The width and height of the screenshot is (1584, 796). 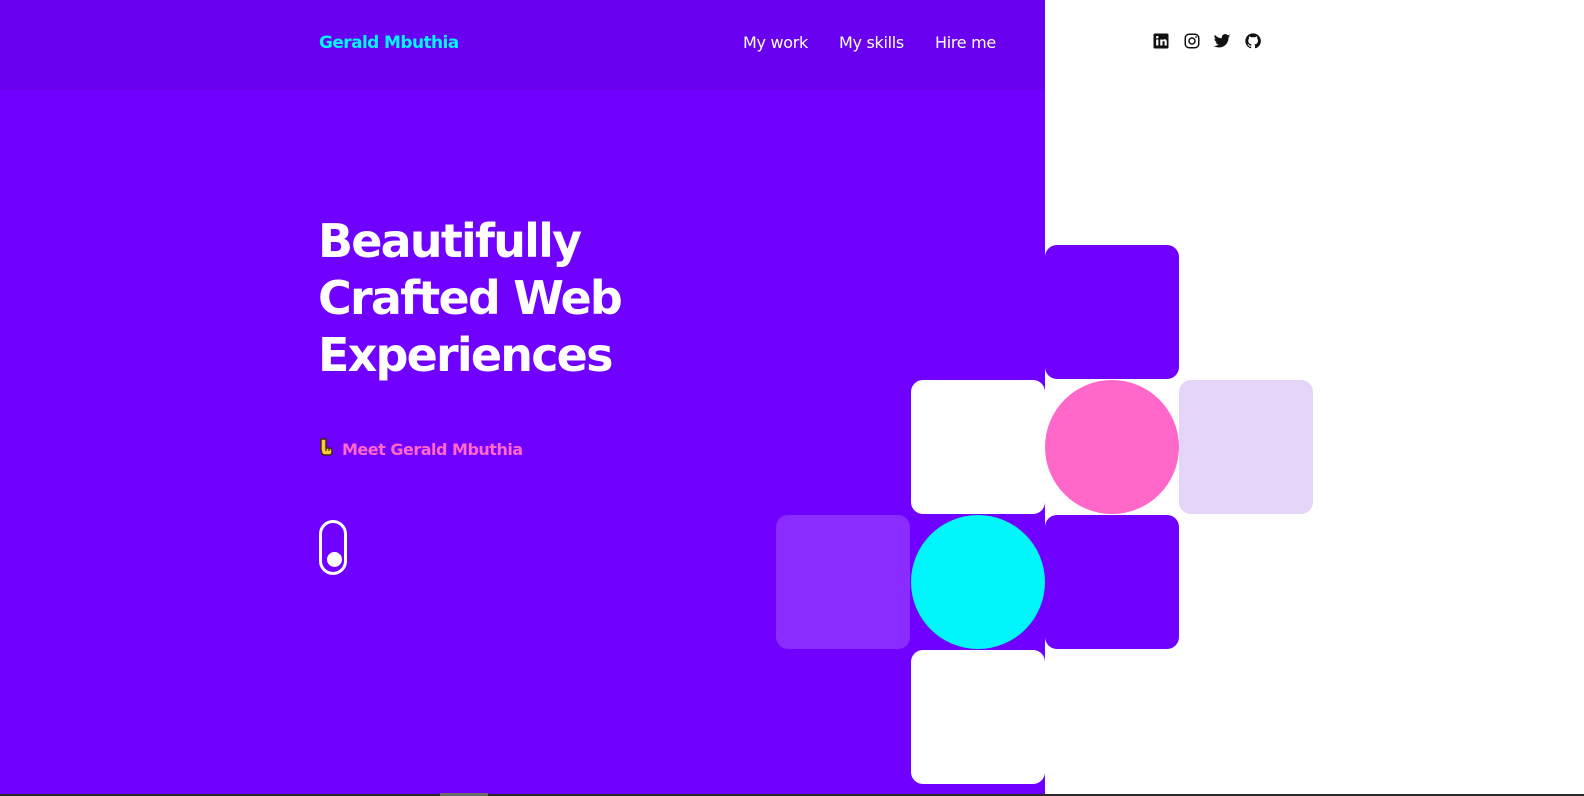 I want to click on pointing-hand-icon, so click(x=326, y=449).